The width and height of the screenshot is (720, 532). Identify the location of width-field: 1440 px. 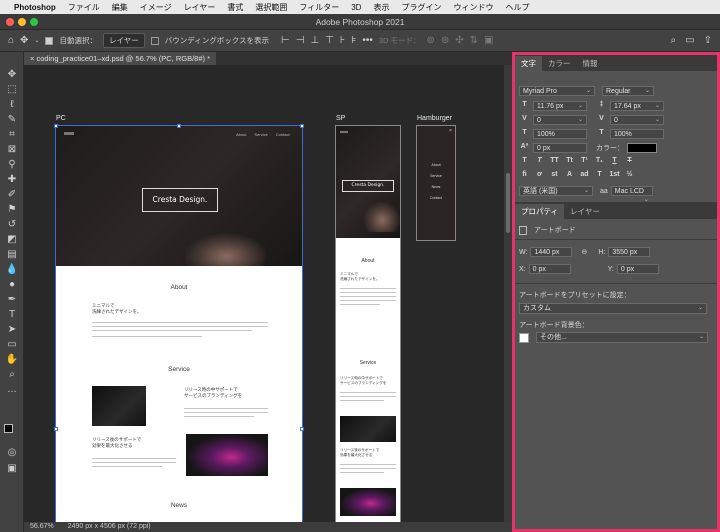
(551, 252).